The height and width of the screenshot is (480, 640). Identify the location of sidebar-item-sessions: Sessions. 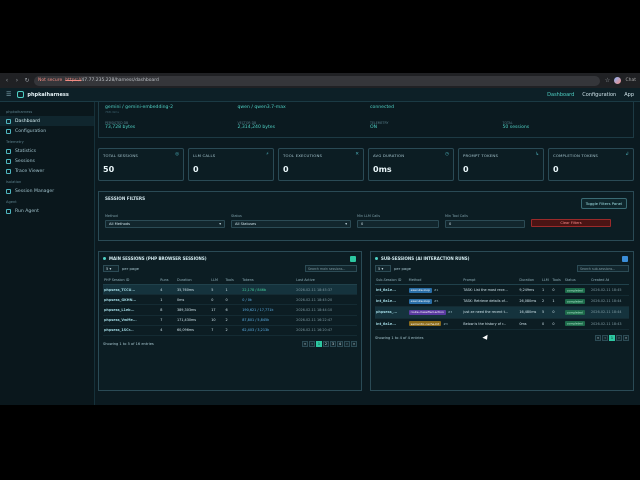
(47, 161).